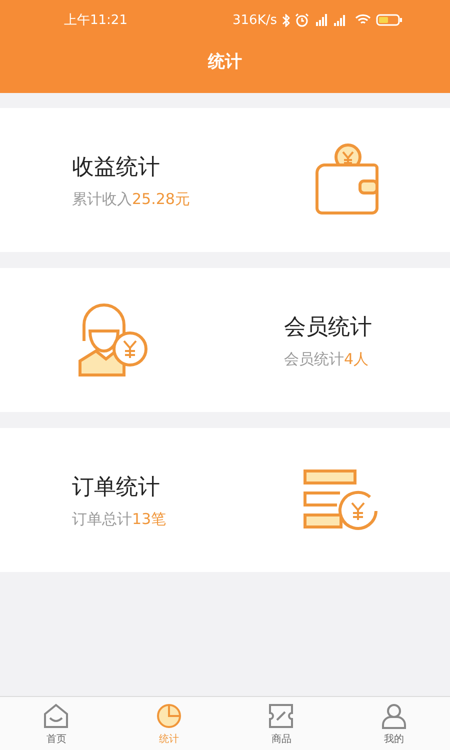 The width and height of the screenshot is (450, 750). What do you see at coordinates (168, 716) in the screenshot?
I see `pie-chart-icon` at bounding box center [168, 716].